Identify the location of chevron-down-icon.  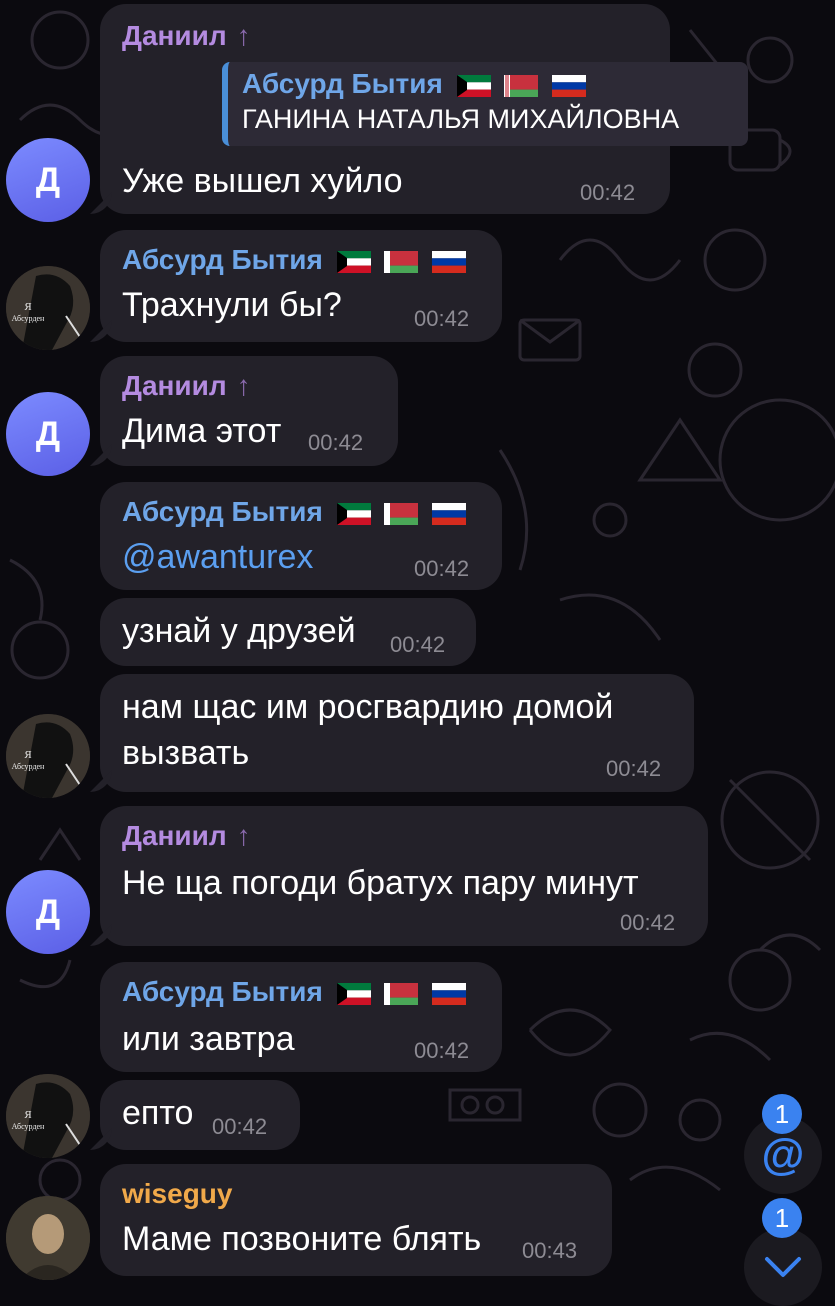
(783, 1267).